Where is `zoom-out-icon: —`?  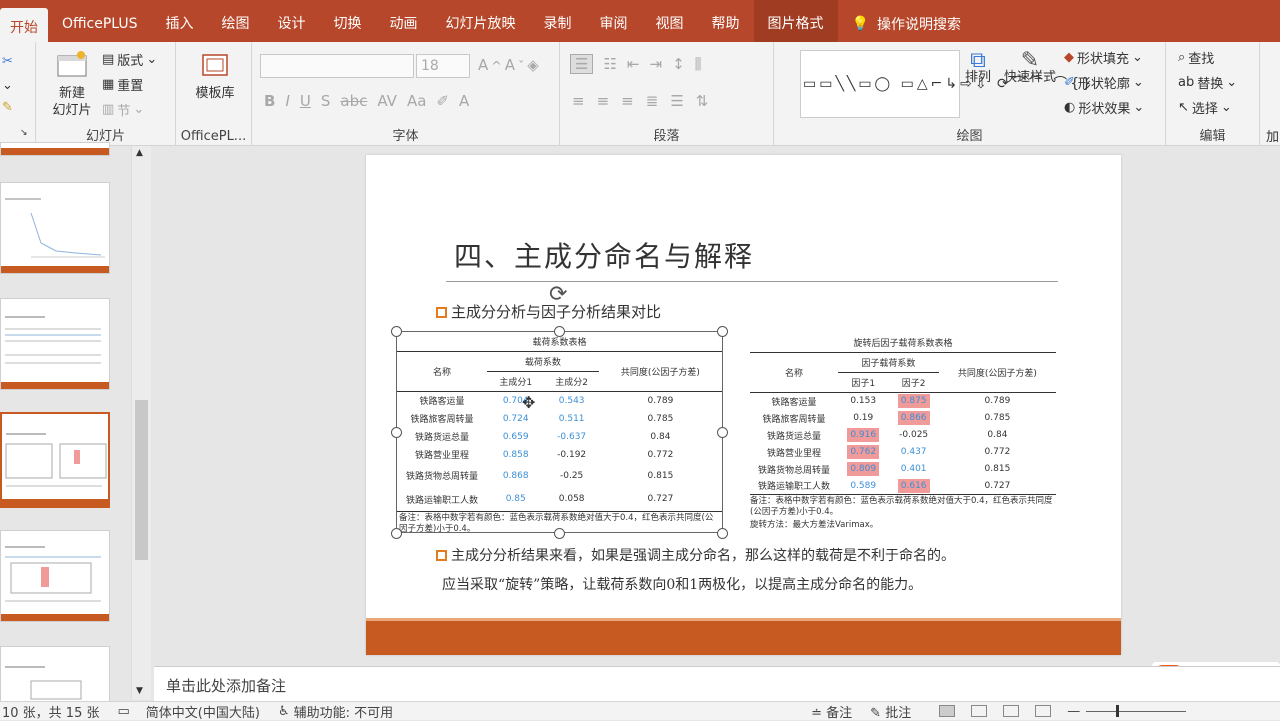 zoom-out-icon: — is located at coordinates (1073, 711).